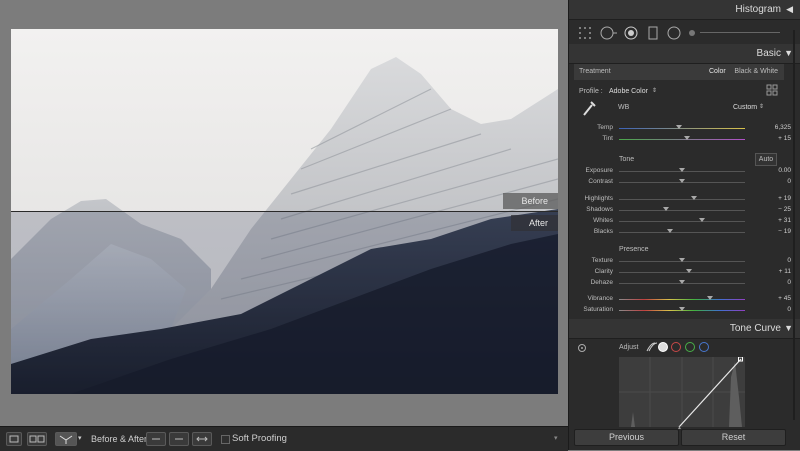  I want to click on whites-slider, so click(682, 221).